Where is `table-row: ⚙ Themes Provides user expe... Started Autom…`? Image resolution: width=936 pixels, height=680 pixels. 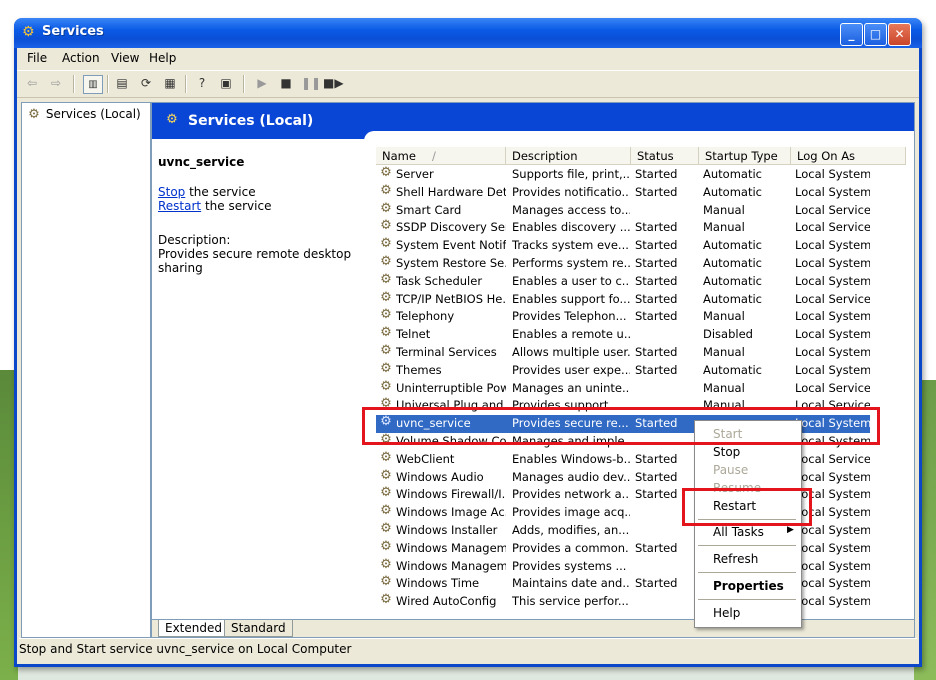 table-row: ⚙ Themes Provides user expe... Started Autom… is located at coordinates (623, 371).